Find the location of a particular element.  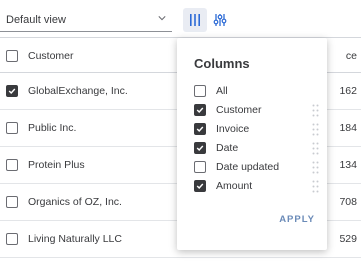

apply-button: APPLY is located at coordinates (297, 219).